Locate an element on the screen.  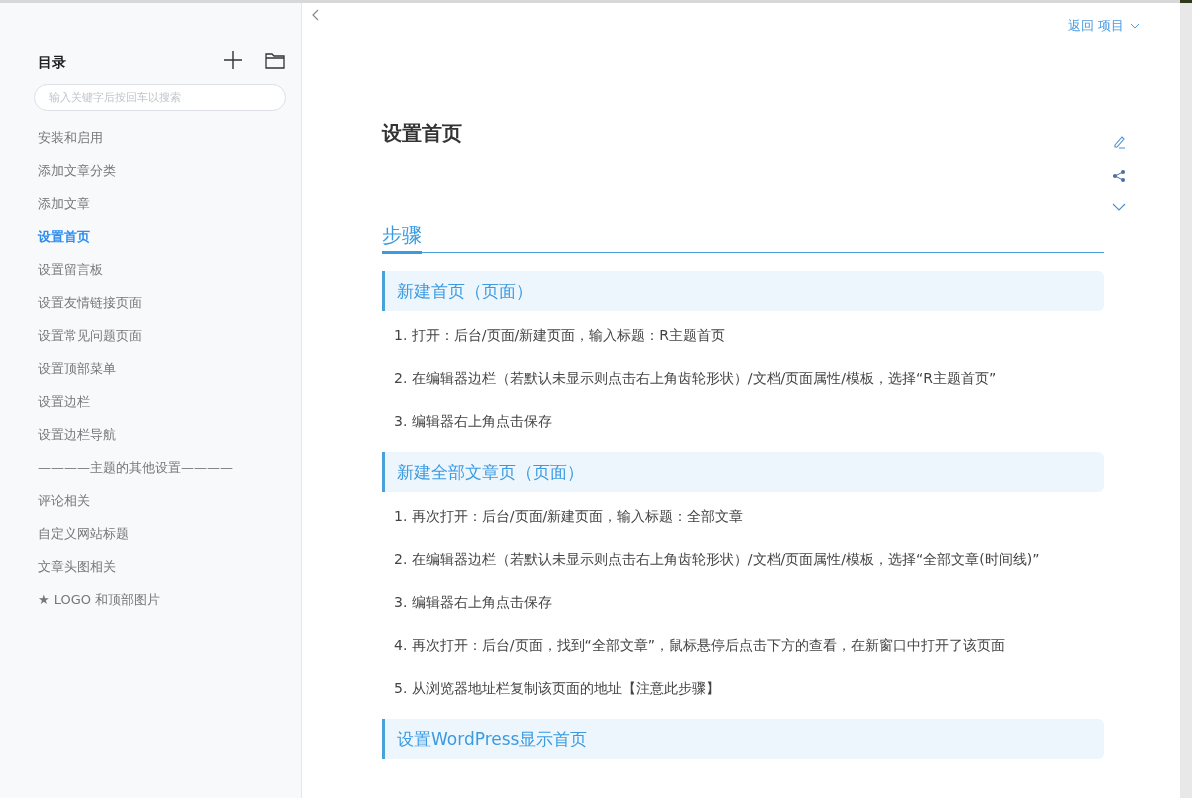
subsection-heading: 设置WordPress显示首页 is located at coordinates (743, 739).